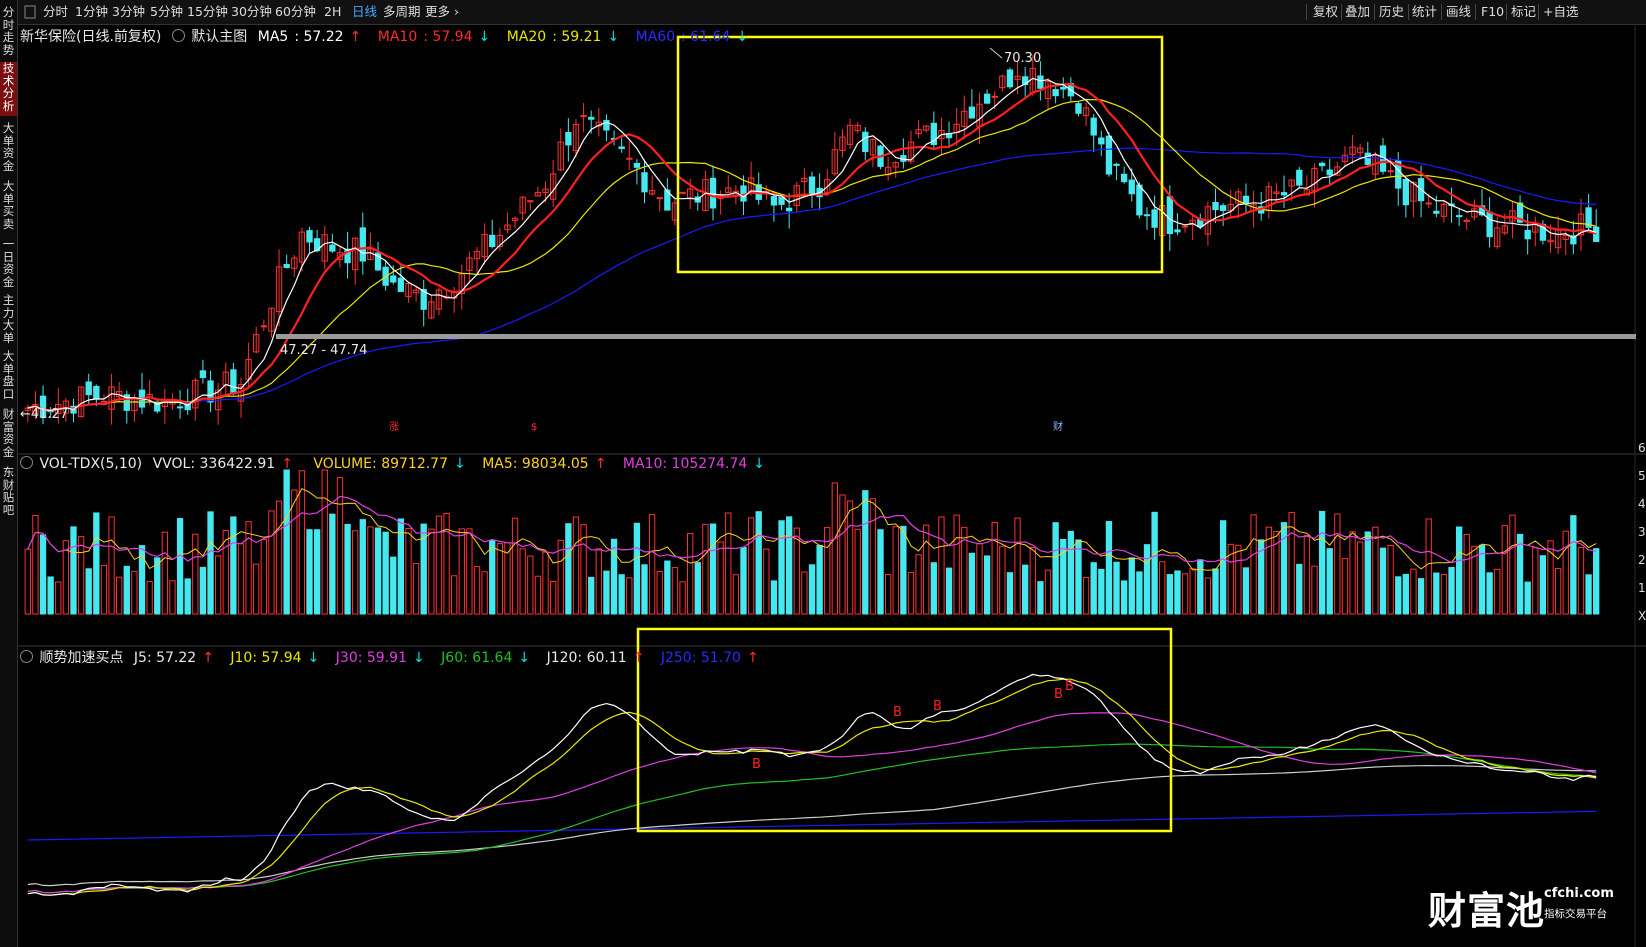 This screenshot has height=947, width=1646. Describe the element at coordinates (742, 37) in the screenshot. I see `ma60-arrow: ↓` at that location.